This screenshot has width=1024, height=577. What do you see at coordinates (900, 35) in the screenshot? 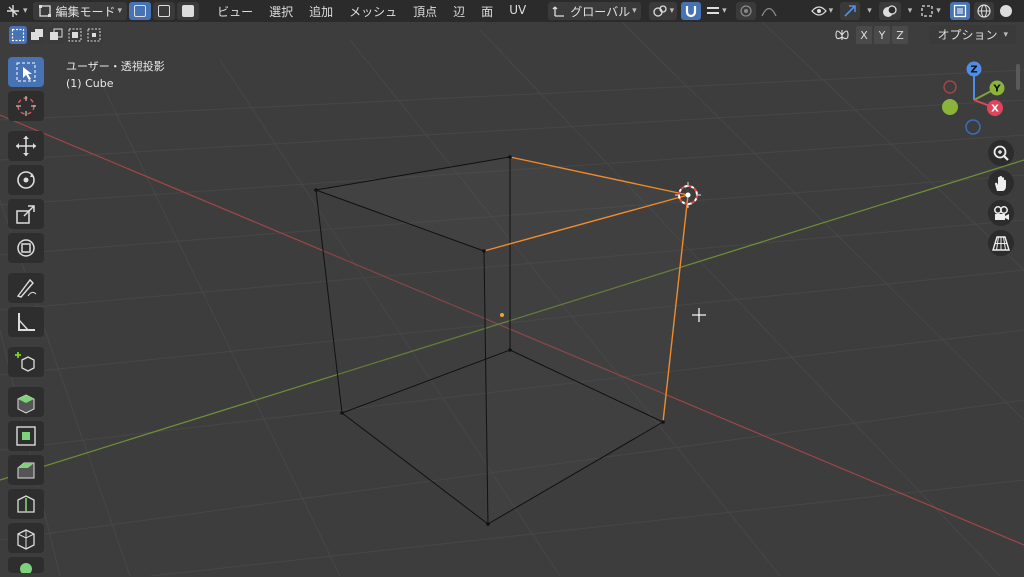
I see `mirror-z-button: Z` at bounding box center [900, 35].